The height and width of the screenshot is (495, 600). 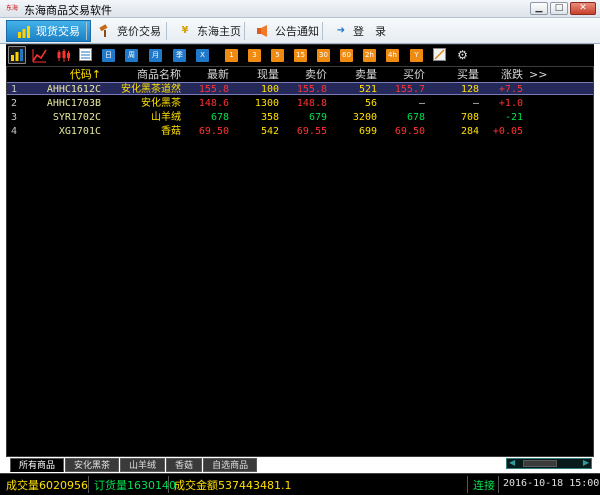 I want to click on row-code: AHHC1703B, so click(x=73, y=103).